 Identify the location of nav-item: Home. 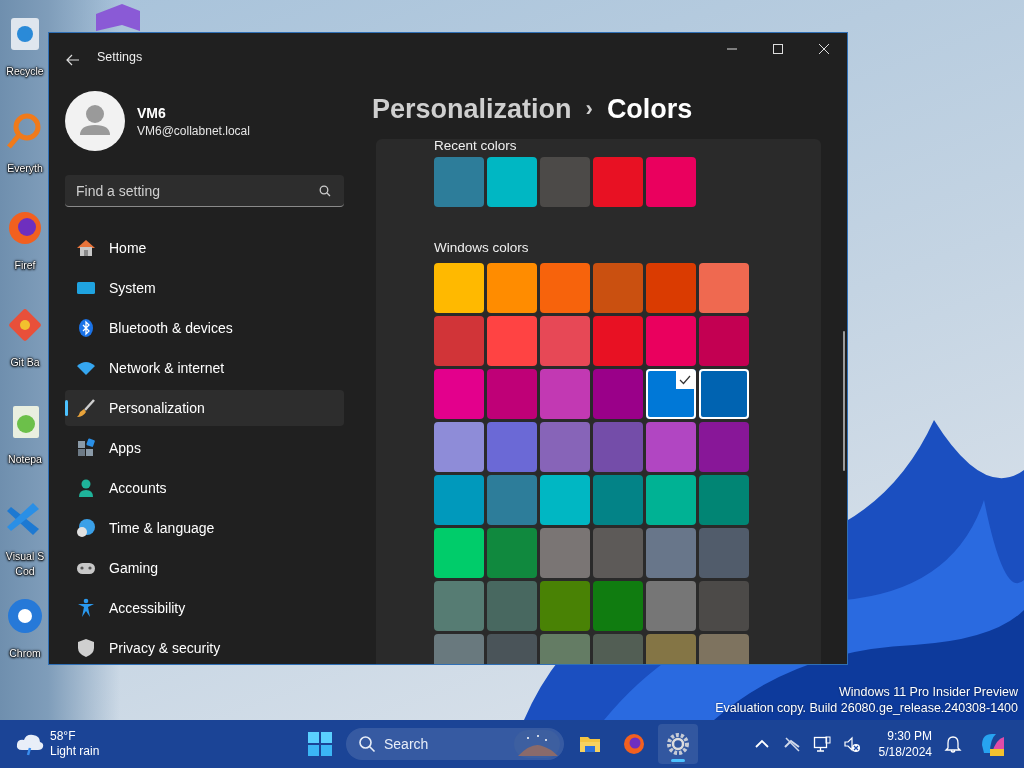
(204, 248).